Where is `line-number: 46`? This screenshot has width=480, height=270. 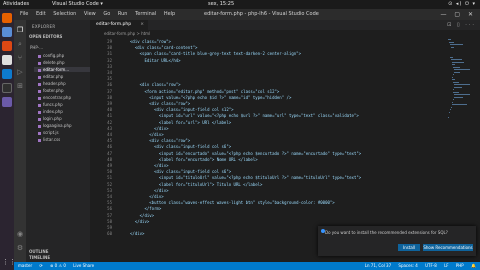 line-number: 46 is located at coordinates (109, 147).